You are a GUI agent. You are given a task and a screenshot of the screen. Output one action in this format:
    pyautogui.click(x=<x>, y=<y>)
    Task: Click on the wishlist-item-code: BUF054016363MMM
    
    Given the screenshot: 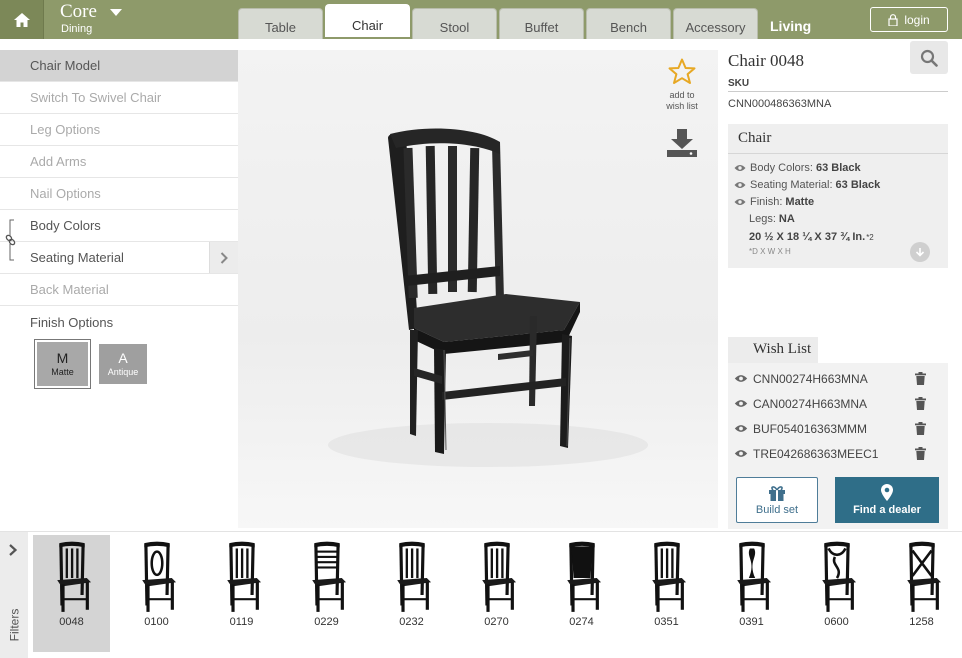 What is the action you would take?
    pyautogui.click(x=834, y=429)
    